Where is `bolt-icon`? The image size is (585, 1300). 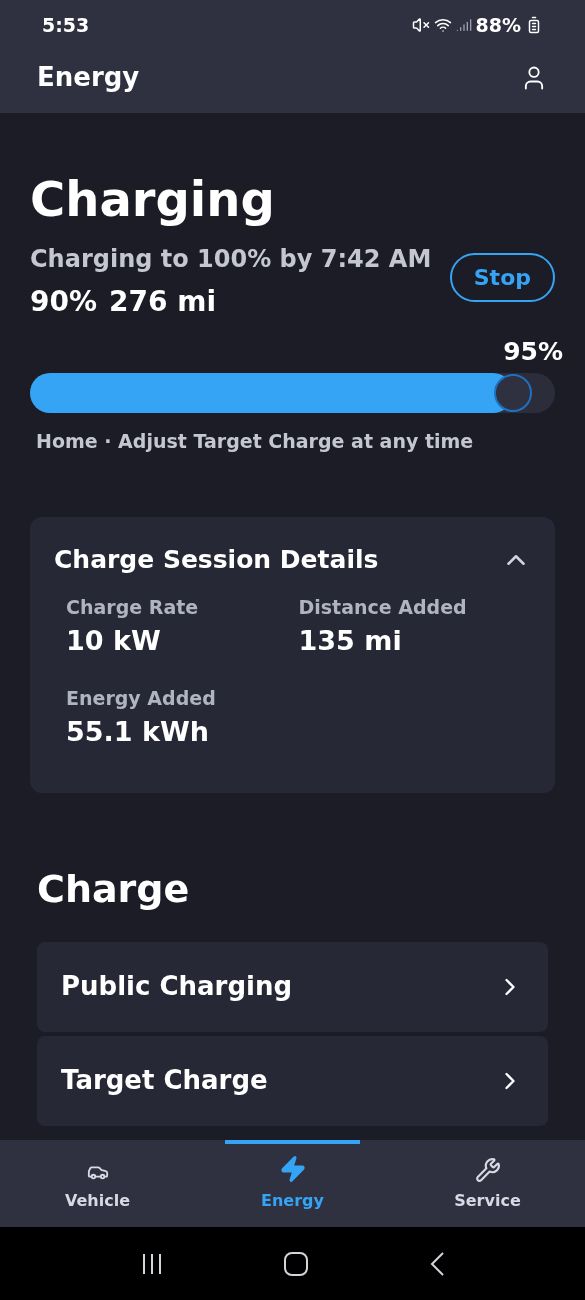
bolt-icon is located at coordinates (292, 1169).